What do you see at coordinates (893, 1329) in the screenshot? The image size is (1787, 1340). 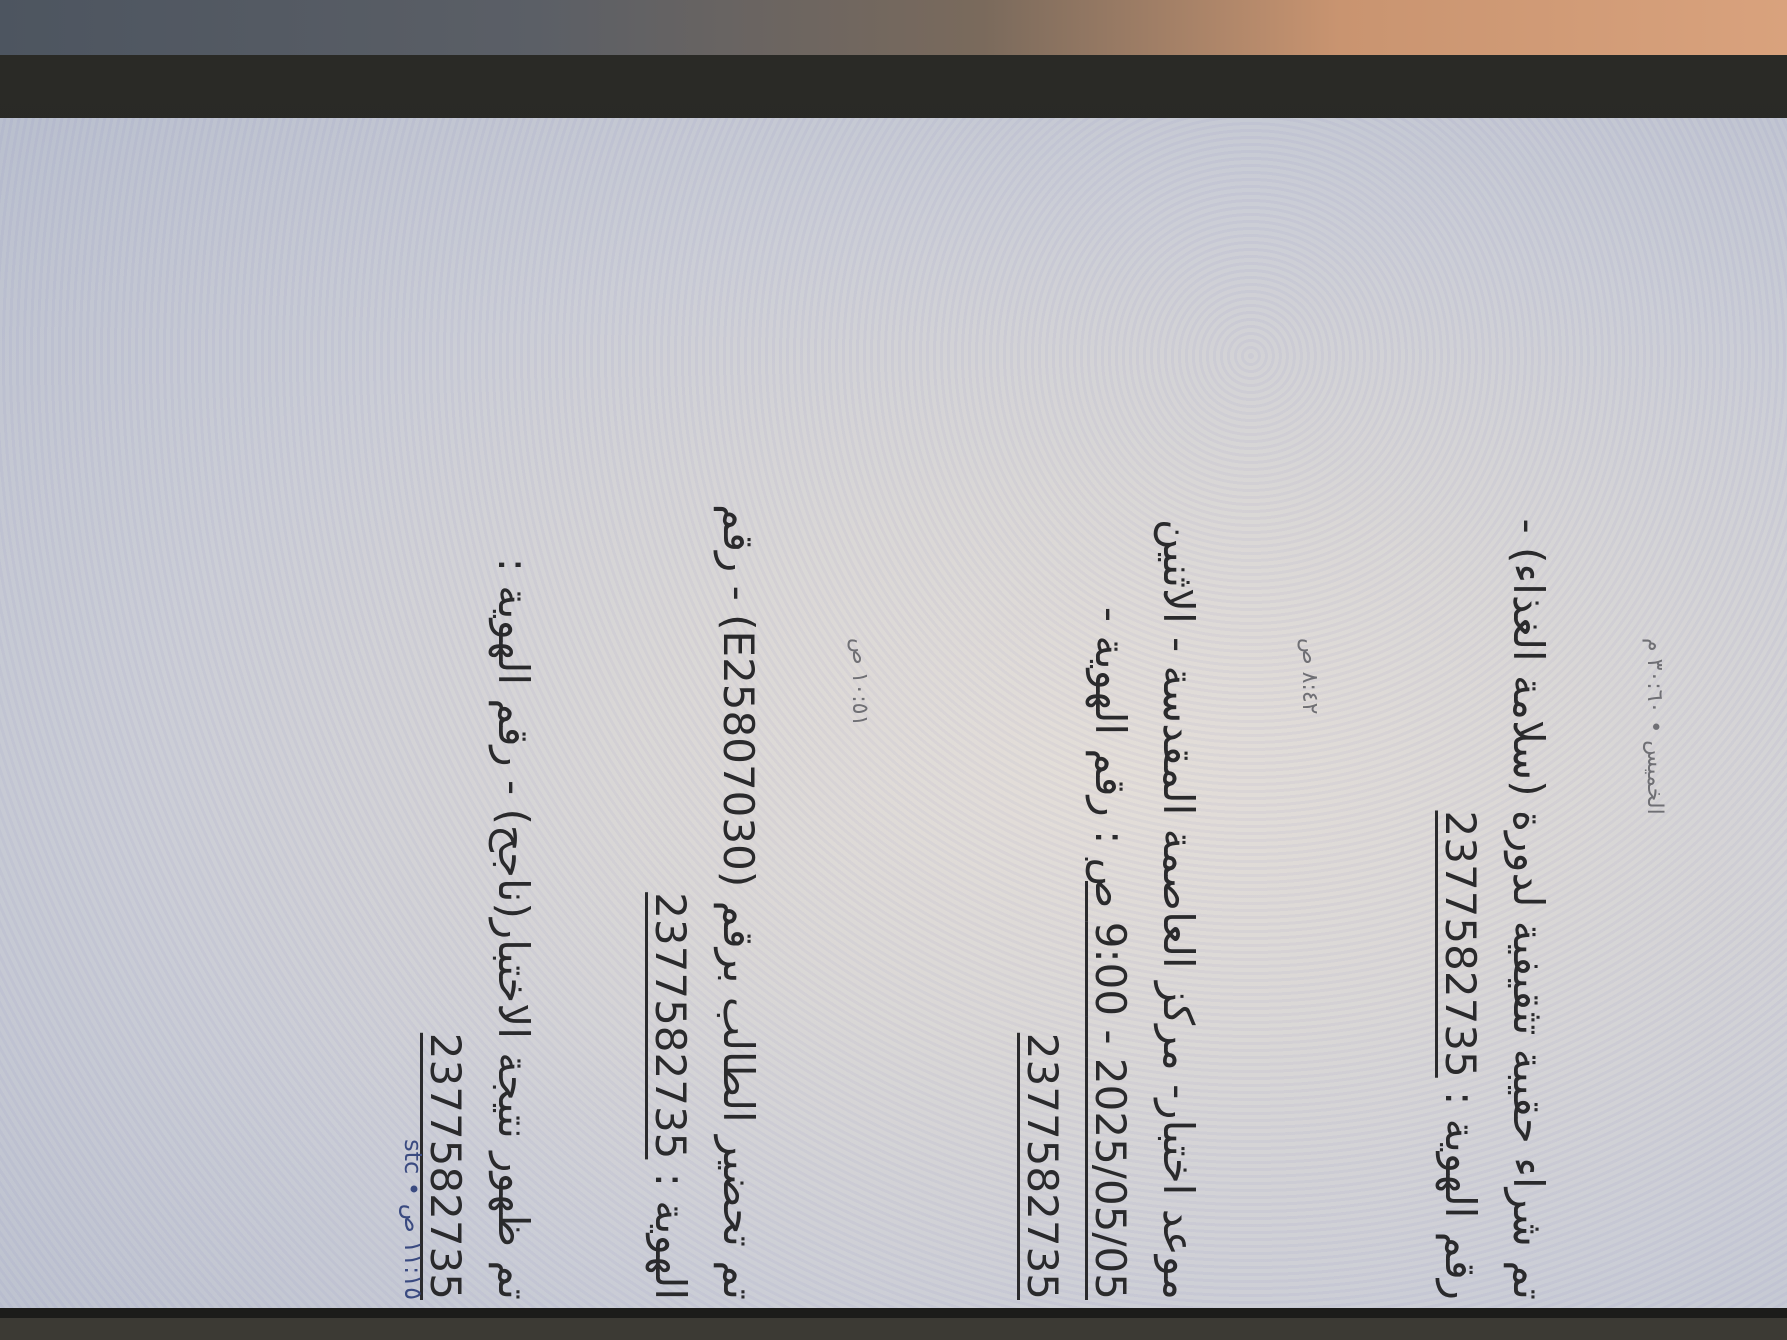 I see `phone-bottom-edge` at bounding box center [893, 1329].